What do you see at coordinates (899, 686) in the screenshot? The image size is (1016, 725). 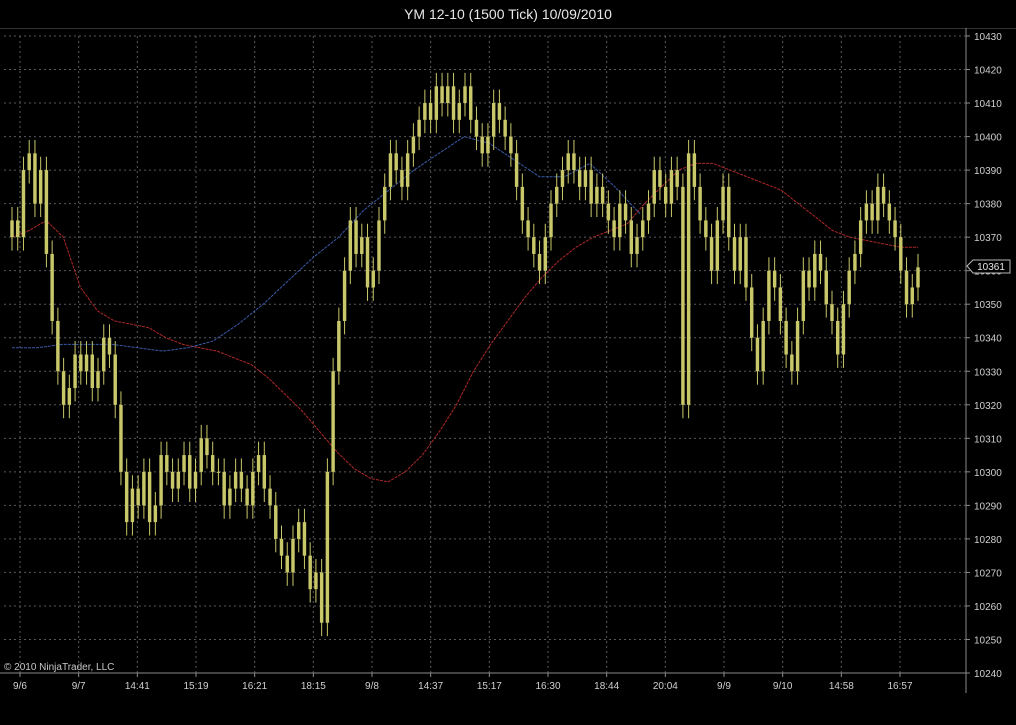 I see `time-tick-label: 16:57` at bounding box center [899, 686].